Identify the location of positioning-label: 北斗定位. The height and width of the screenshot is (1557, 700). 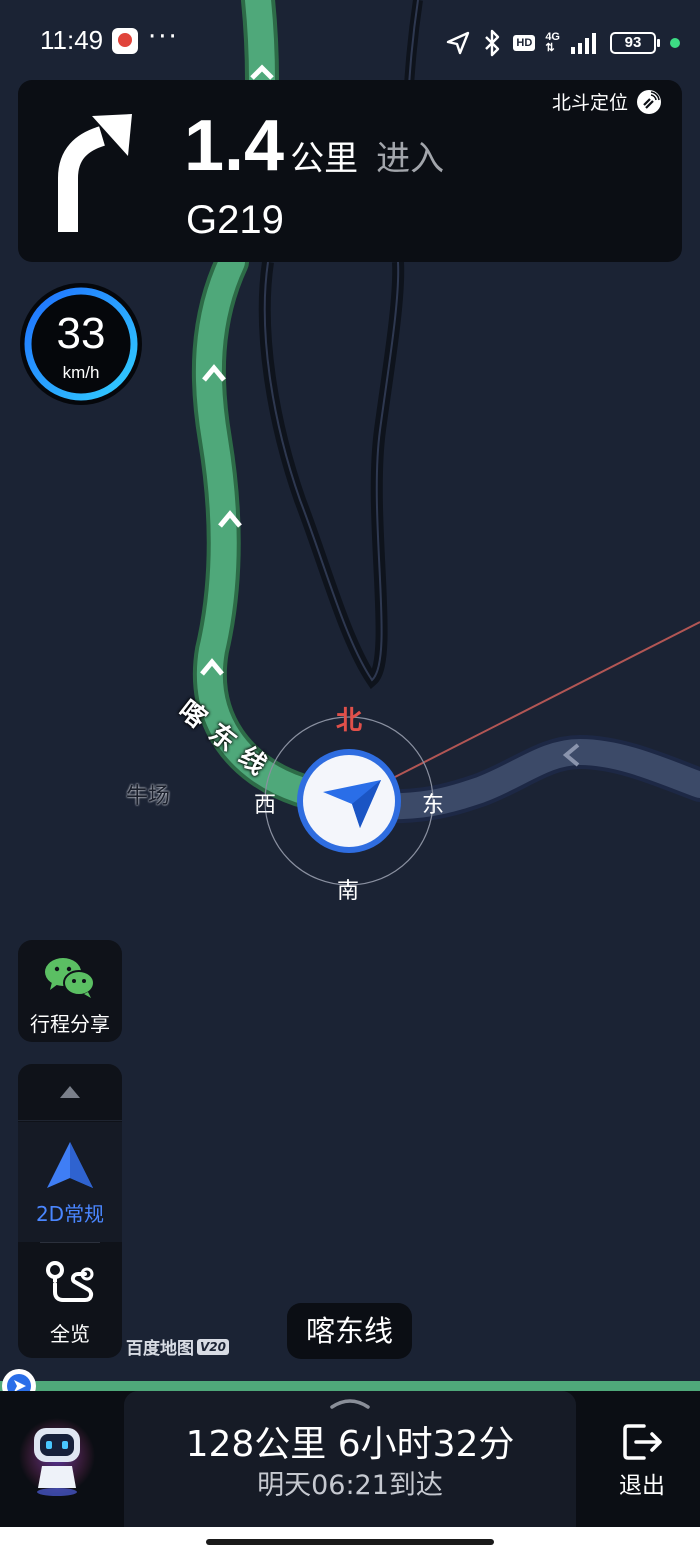
(589, 103).